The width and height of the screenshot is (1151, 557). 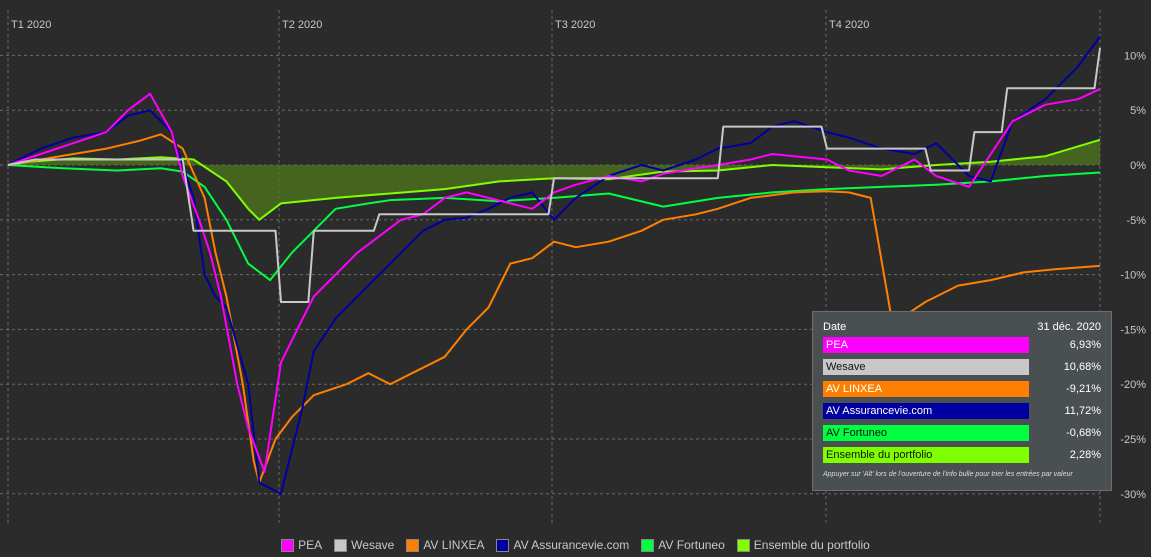 I want to click on y-tick-label: 5%, so click(x=1138, y=111).